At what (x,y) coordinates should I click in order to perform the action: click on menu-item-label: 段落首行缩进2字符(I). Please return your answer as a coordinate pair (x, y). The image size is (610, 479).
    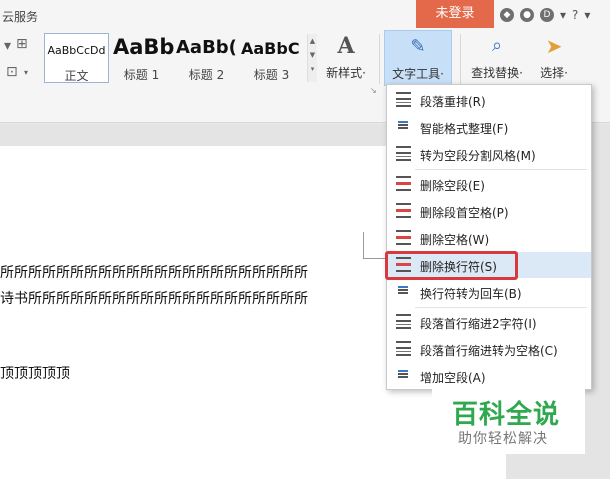
    Looking at the image, I should click on (478, 324).